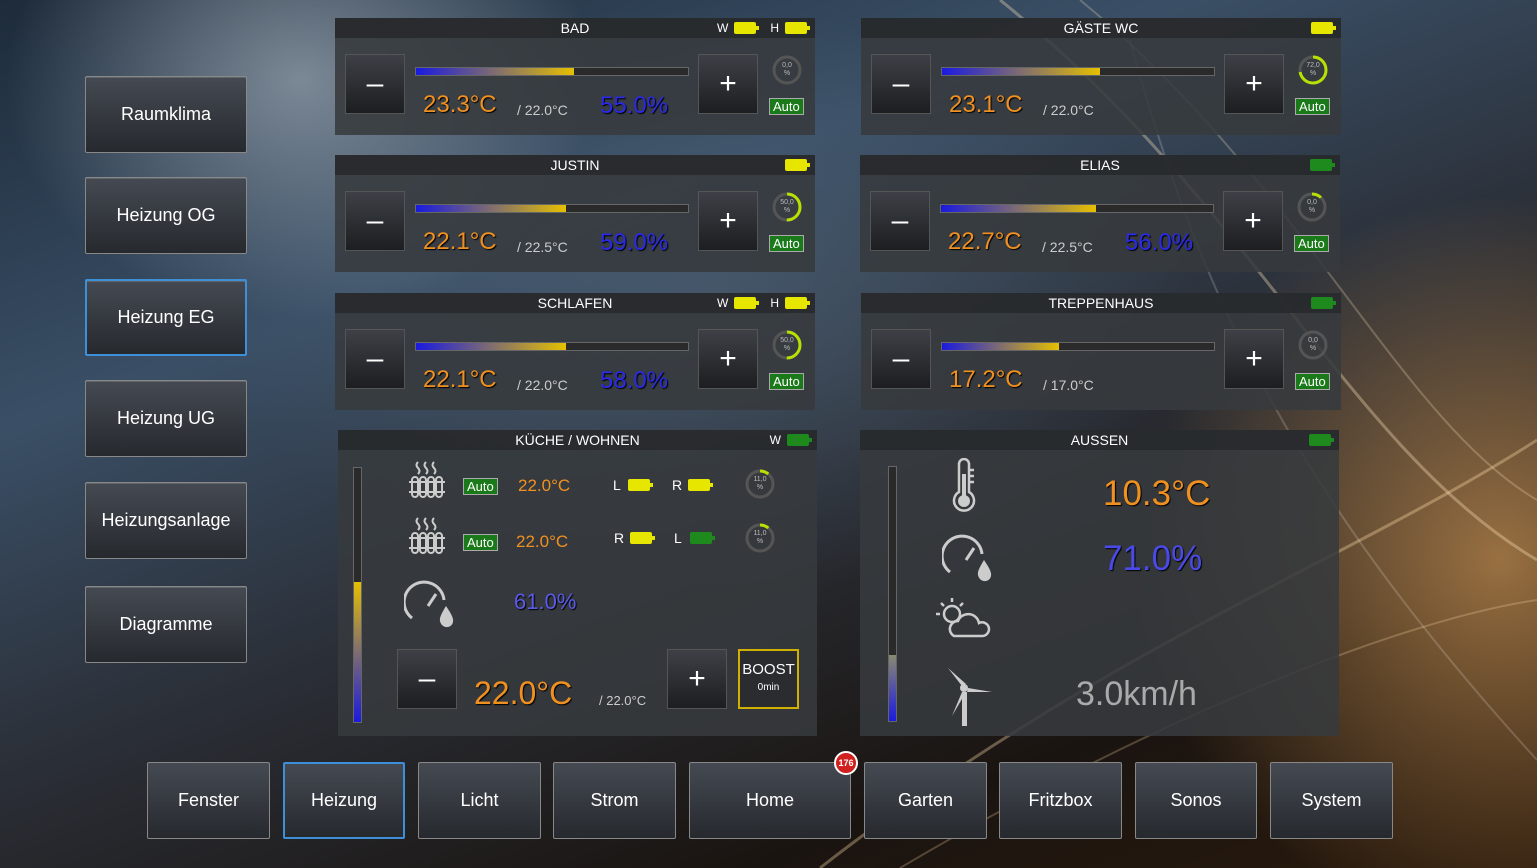 This screenshot has height=868, width=1537. What do you see at coordinates (925, 800) in the screenshot?
I see `nav-garten: Garten` at bounding box center [925, 800].